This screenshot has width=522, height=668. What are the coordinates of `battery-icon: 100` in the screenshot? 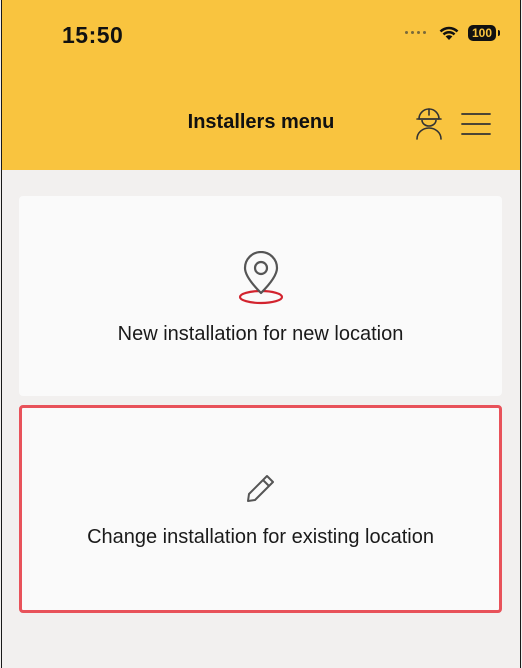 It's located at (484, 32).